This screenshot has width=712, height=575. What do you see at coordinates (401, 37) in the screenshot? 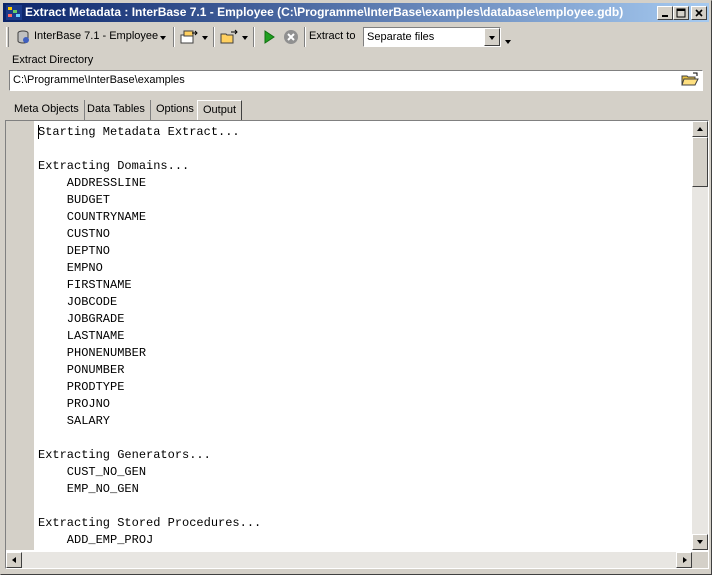
I see `extract-to-value: Separate files` at bounding box center [401, 37].